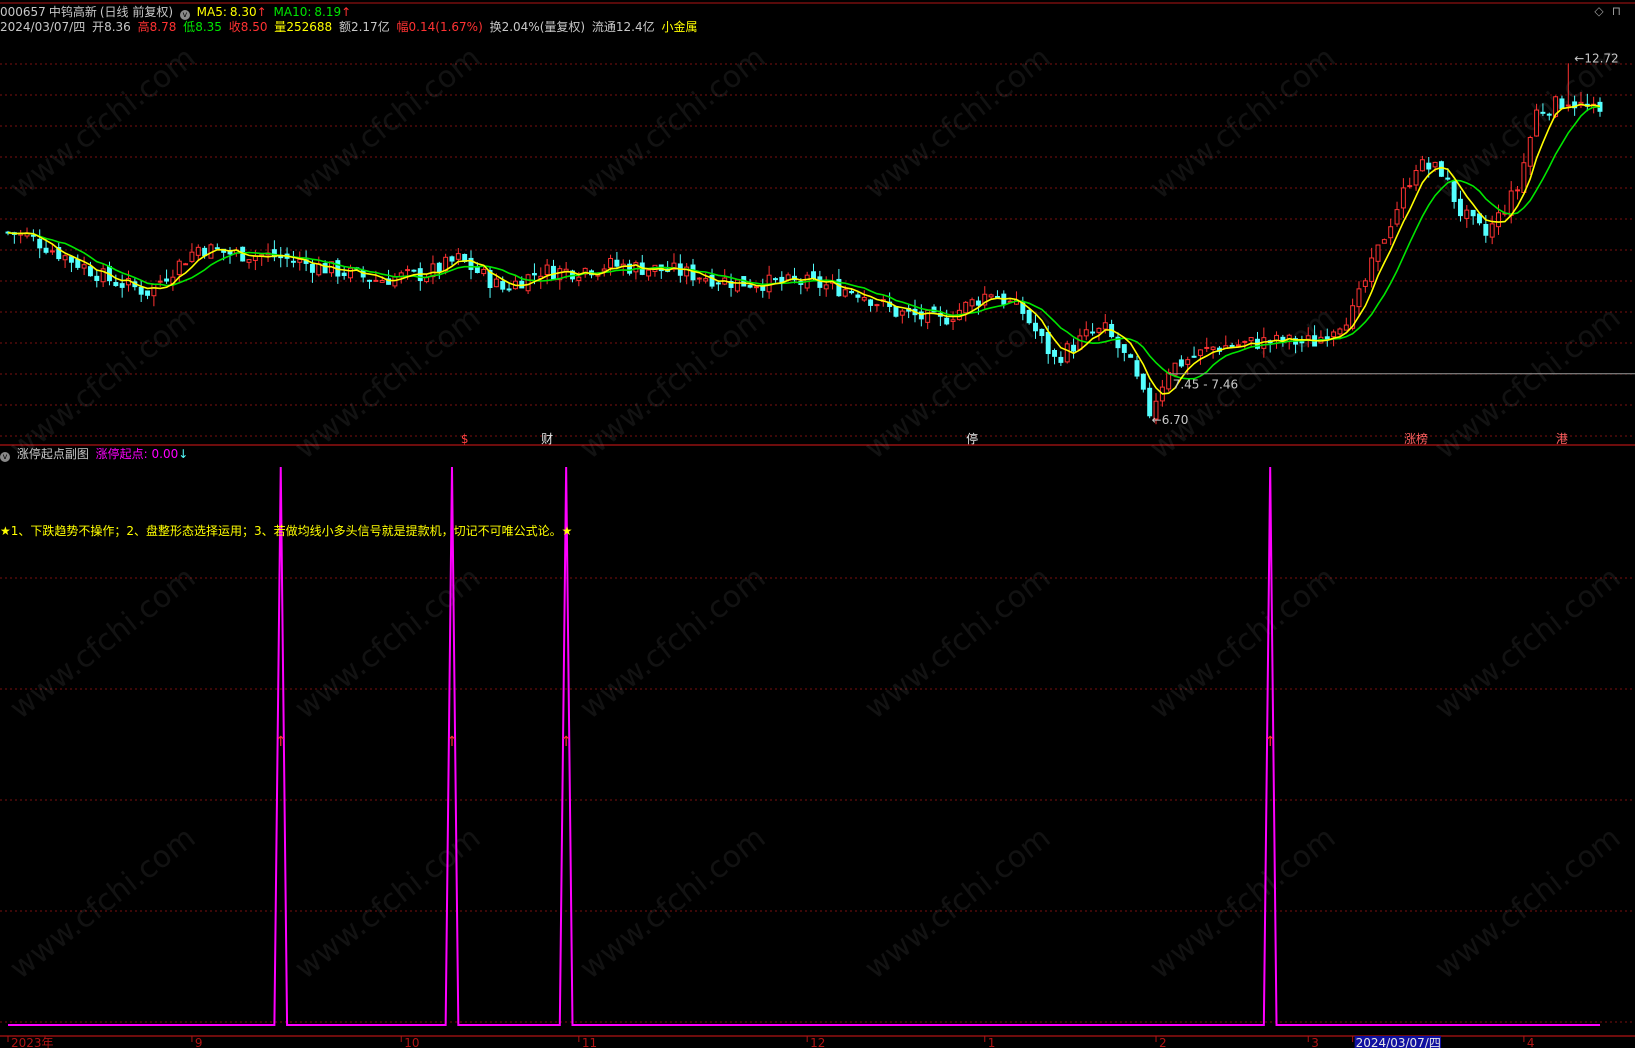  What do you see at coordinates (1598, 11) in the screenshot?
I see `diamond-icon: ◇` at bounding box center [1598, 11].